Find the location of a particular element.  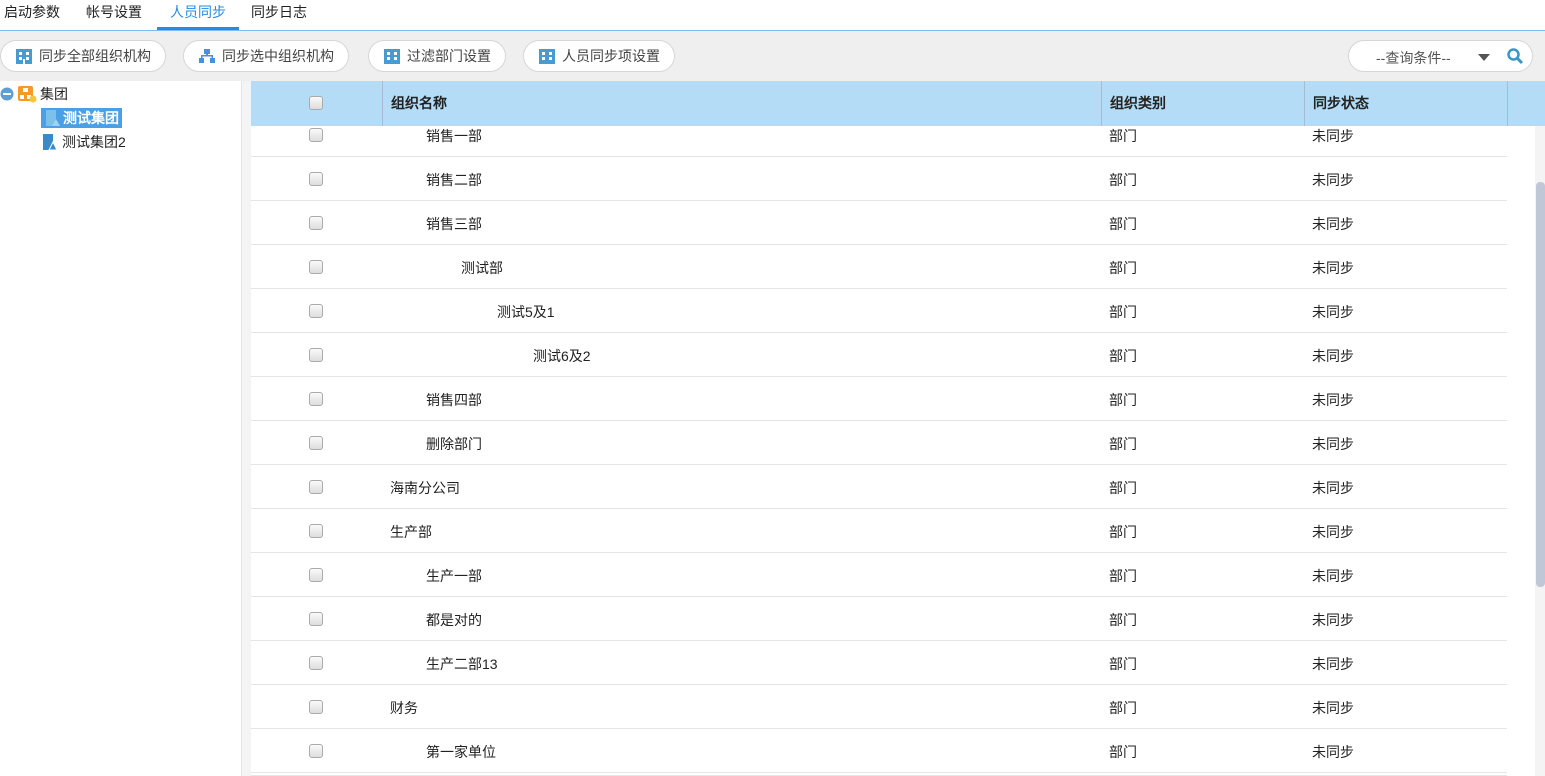

filter-departments-button: 过滤部门设置 is located at coordinates (437, 56).